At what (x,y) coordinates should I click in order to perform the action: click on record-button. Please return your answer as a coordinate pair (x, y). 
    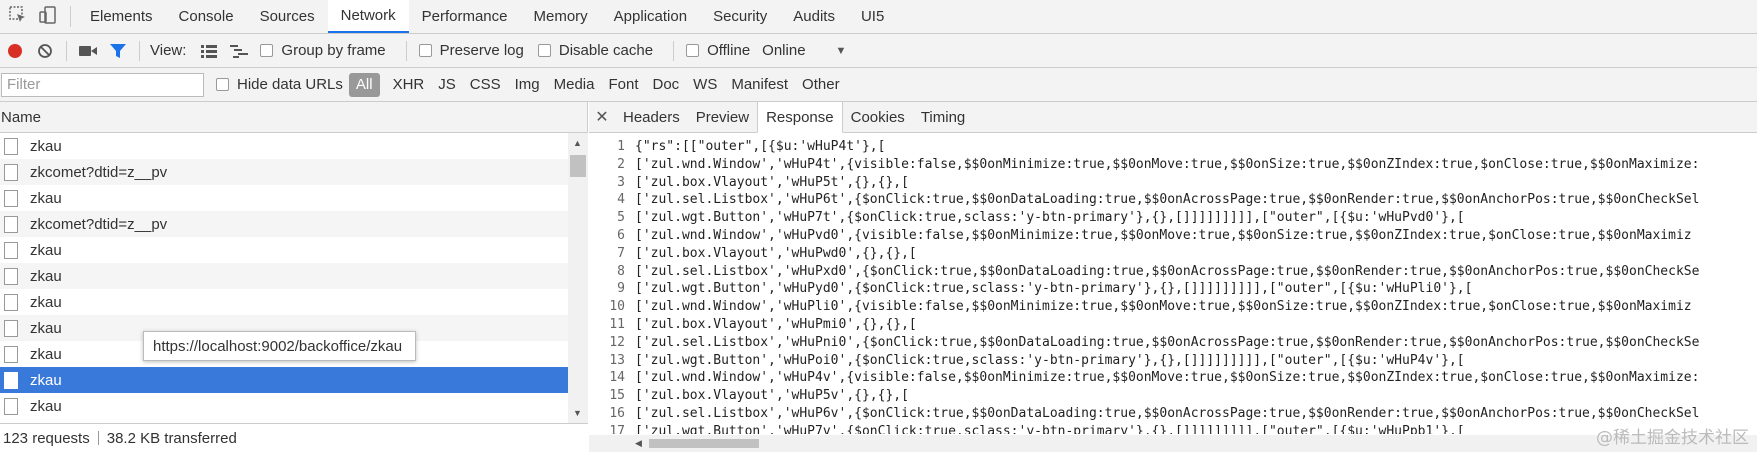
    Looking at the image, I should click on (15, 51).